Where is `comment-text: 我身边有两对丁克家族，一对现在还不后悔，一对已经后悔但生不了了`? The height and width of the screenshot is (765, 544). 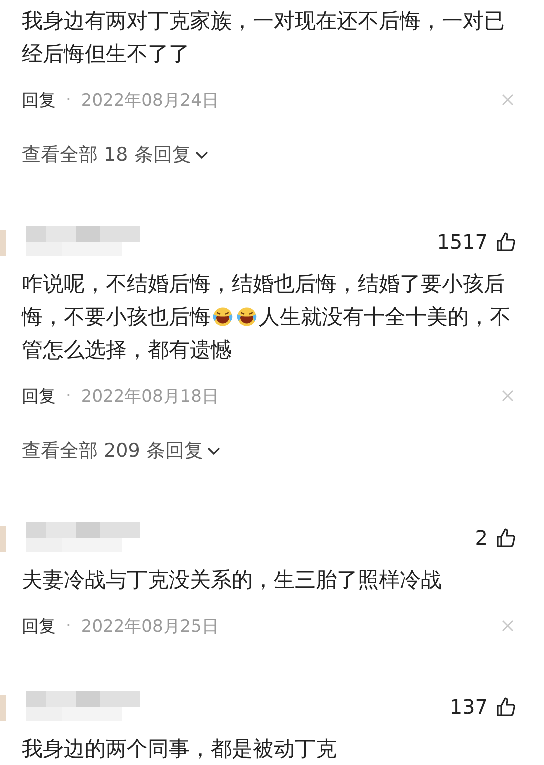
comment-text: 我身边有两对丁克家族，一对现在还不后悔，一对已经后悔但生不了了 is located at coordinates (264, 38).